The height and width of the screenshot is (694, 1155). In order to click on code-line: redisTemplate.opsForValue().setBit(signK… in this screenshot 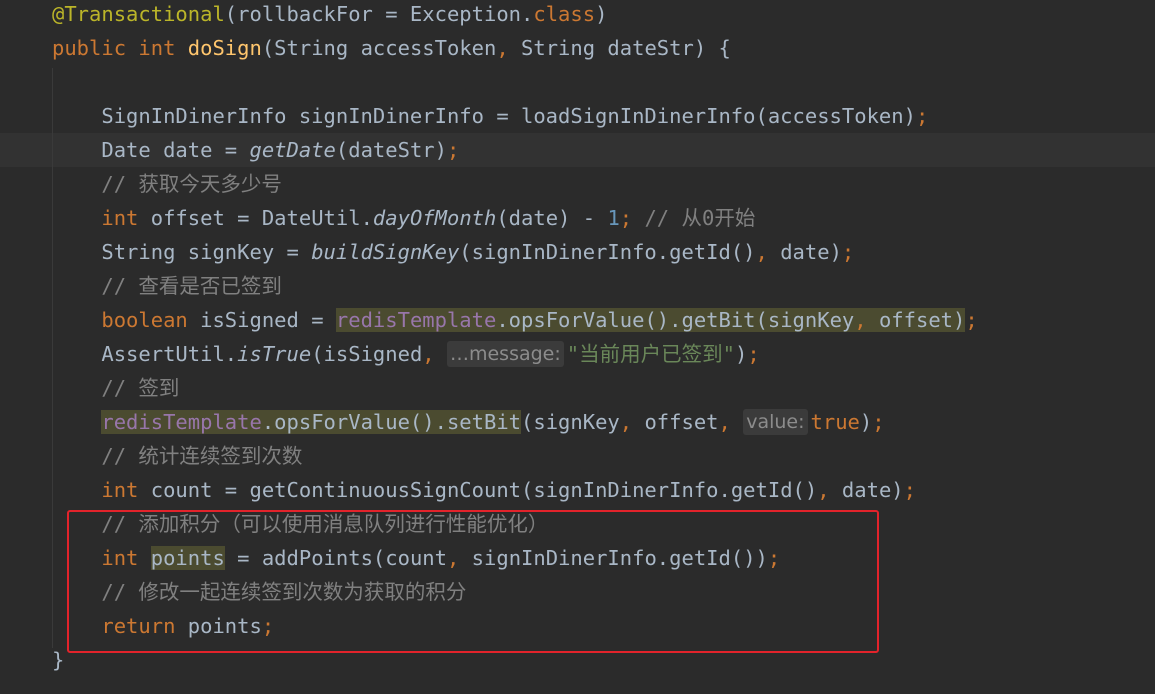, I will do `click(577, 422)`.